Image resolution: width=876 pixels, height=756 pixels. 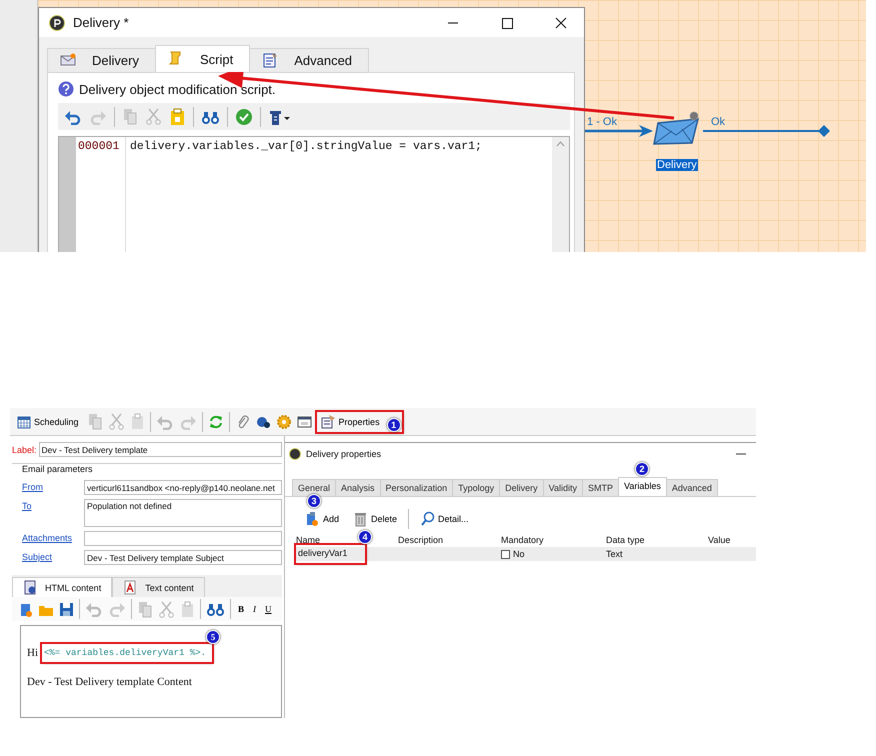 What do you see at coordinates (24, 449) in the screenshot?
I see `field-label: Label:` at bounding box center [24, 449].